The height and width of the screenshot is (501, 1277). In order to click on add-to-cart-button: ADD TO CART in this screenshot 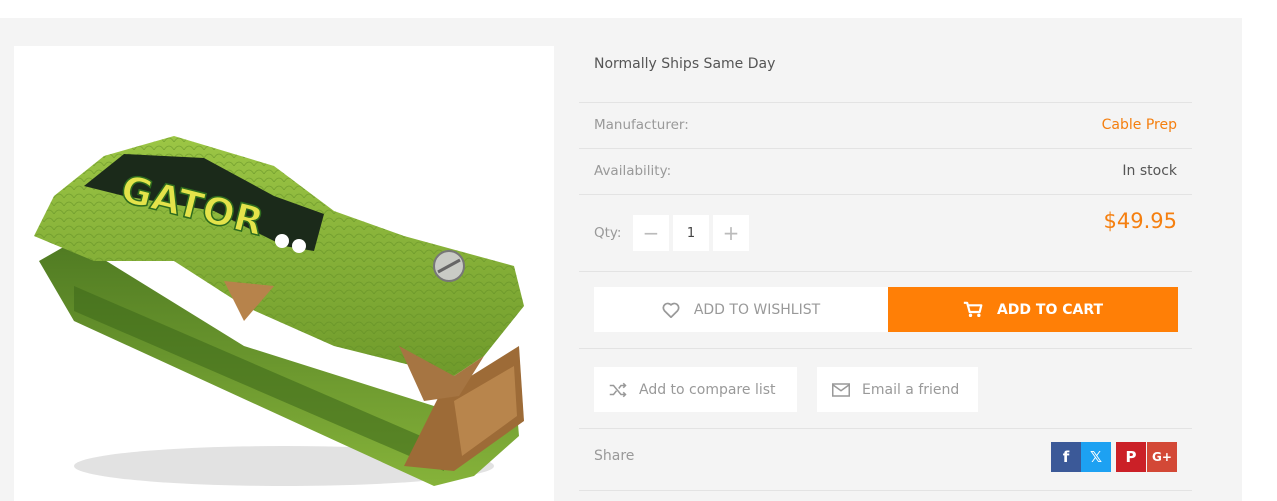, I will do `click(1033, 309)`.